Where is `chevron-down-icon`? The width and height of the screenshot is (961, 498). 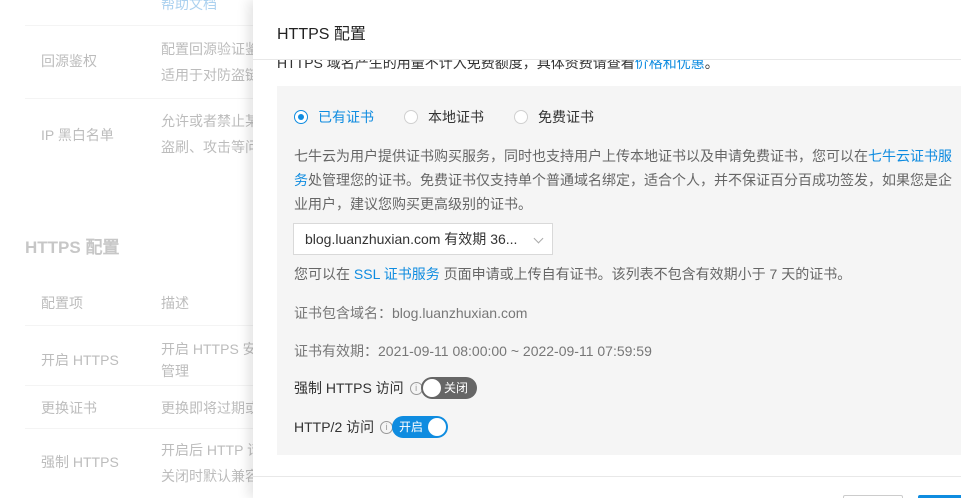 chevron-down-icon is located at coordinates (538, 238).